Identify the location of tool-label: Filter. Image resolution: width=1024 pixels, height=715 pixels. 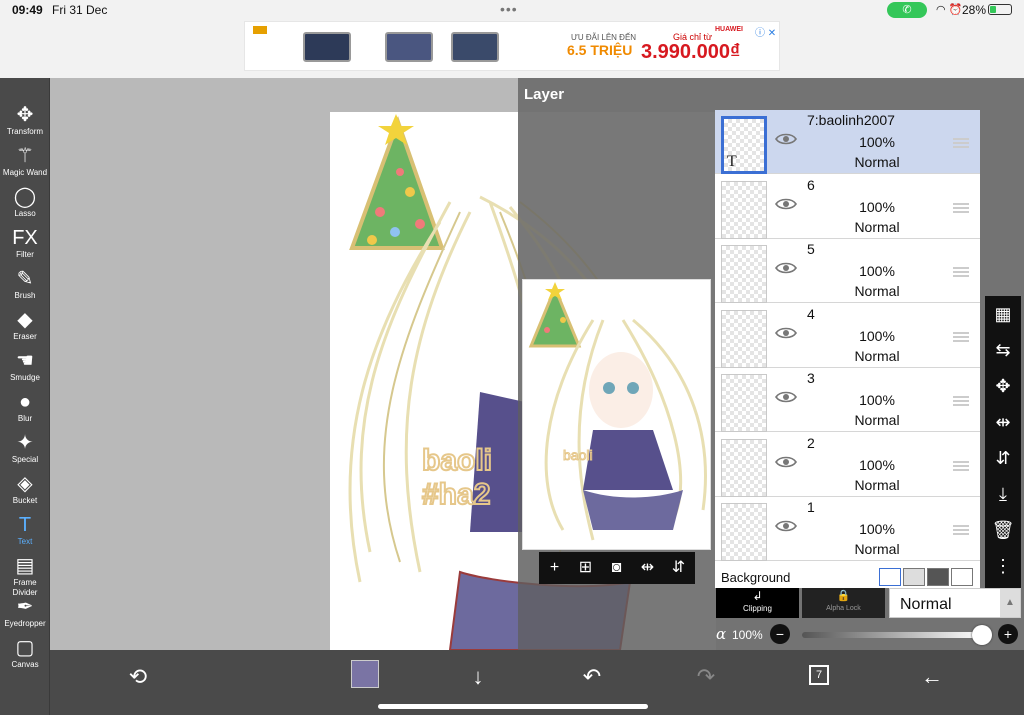
(25, 254).